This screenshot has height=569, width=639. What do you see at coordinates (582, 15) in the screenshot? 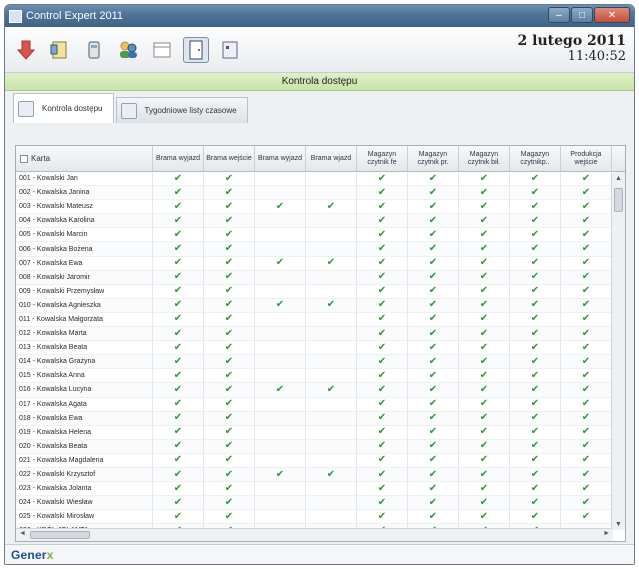
I see `maximize-button: □` at bounding box center [582, 15].